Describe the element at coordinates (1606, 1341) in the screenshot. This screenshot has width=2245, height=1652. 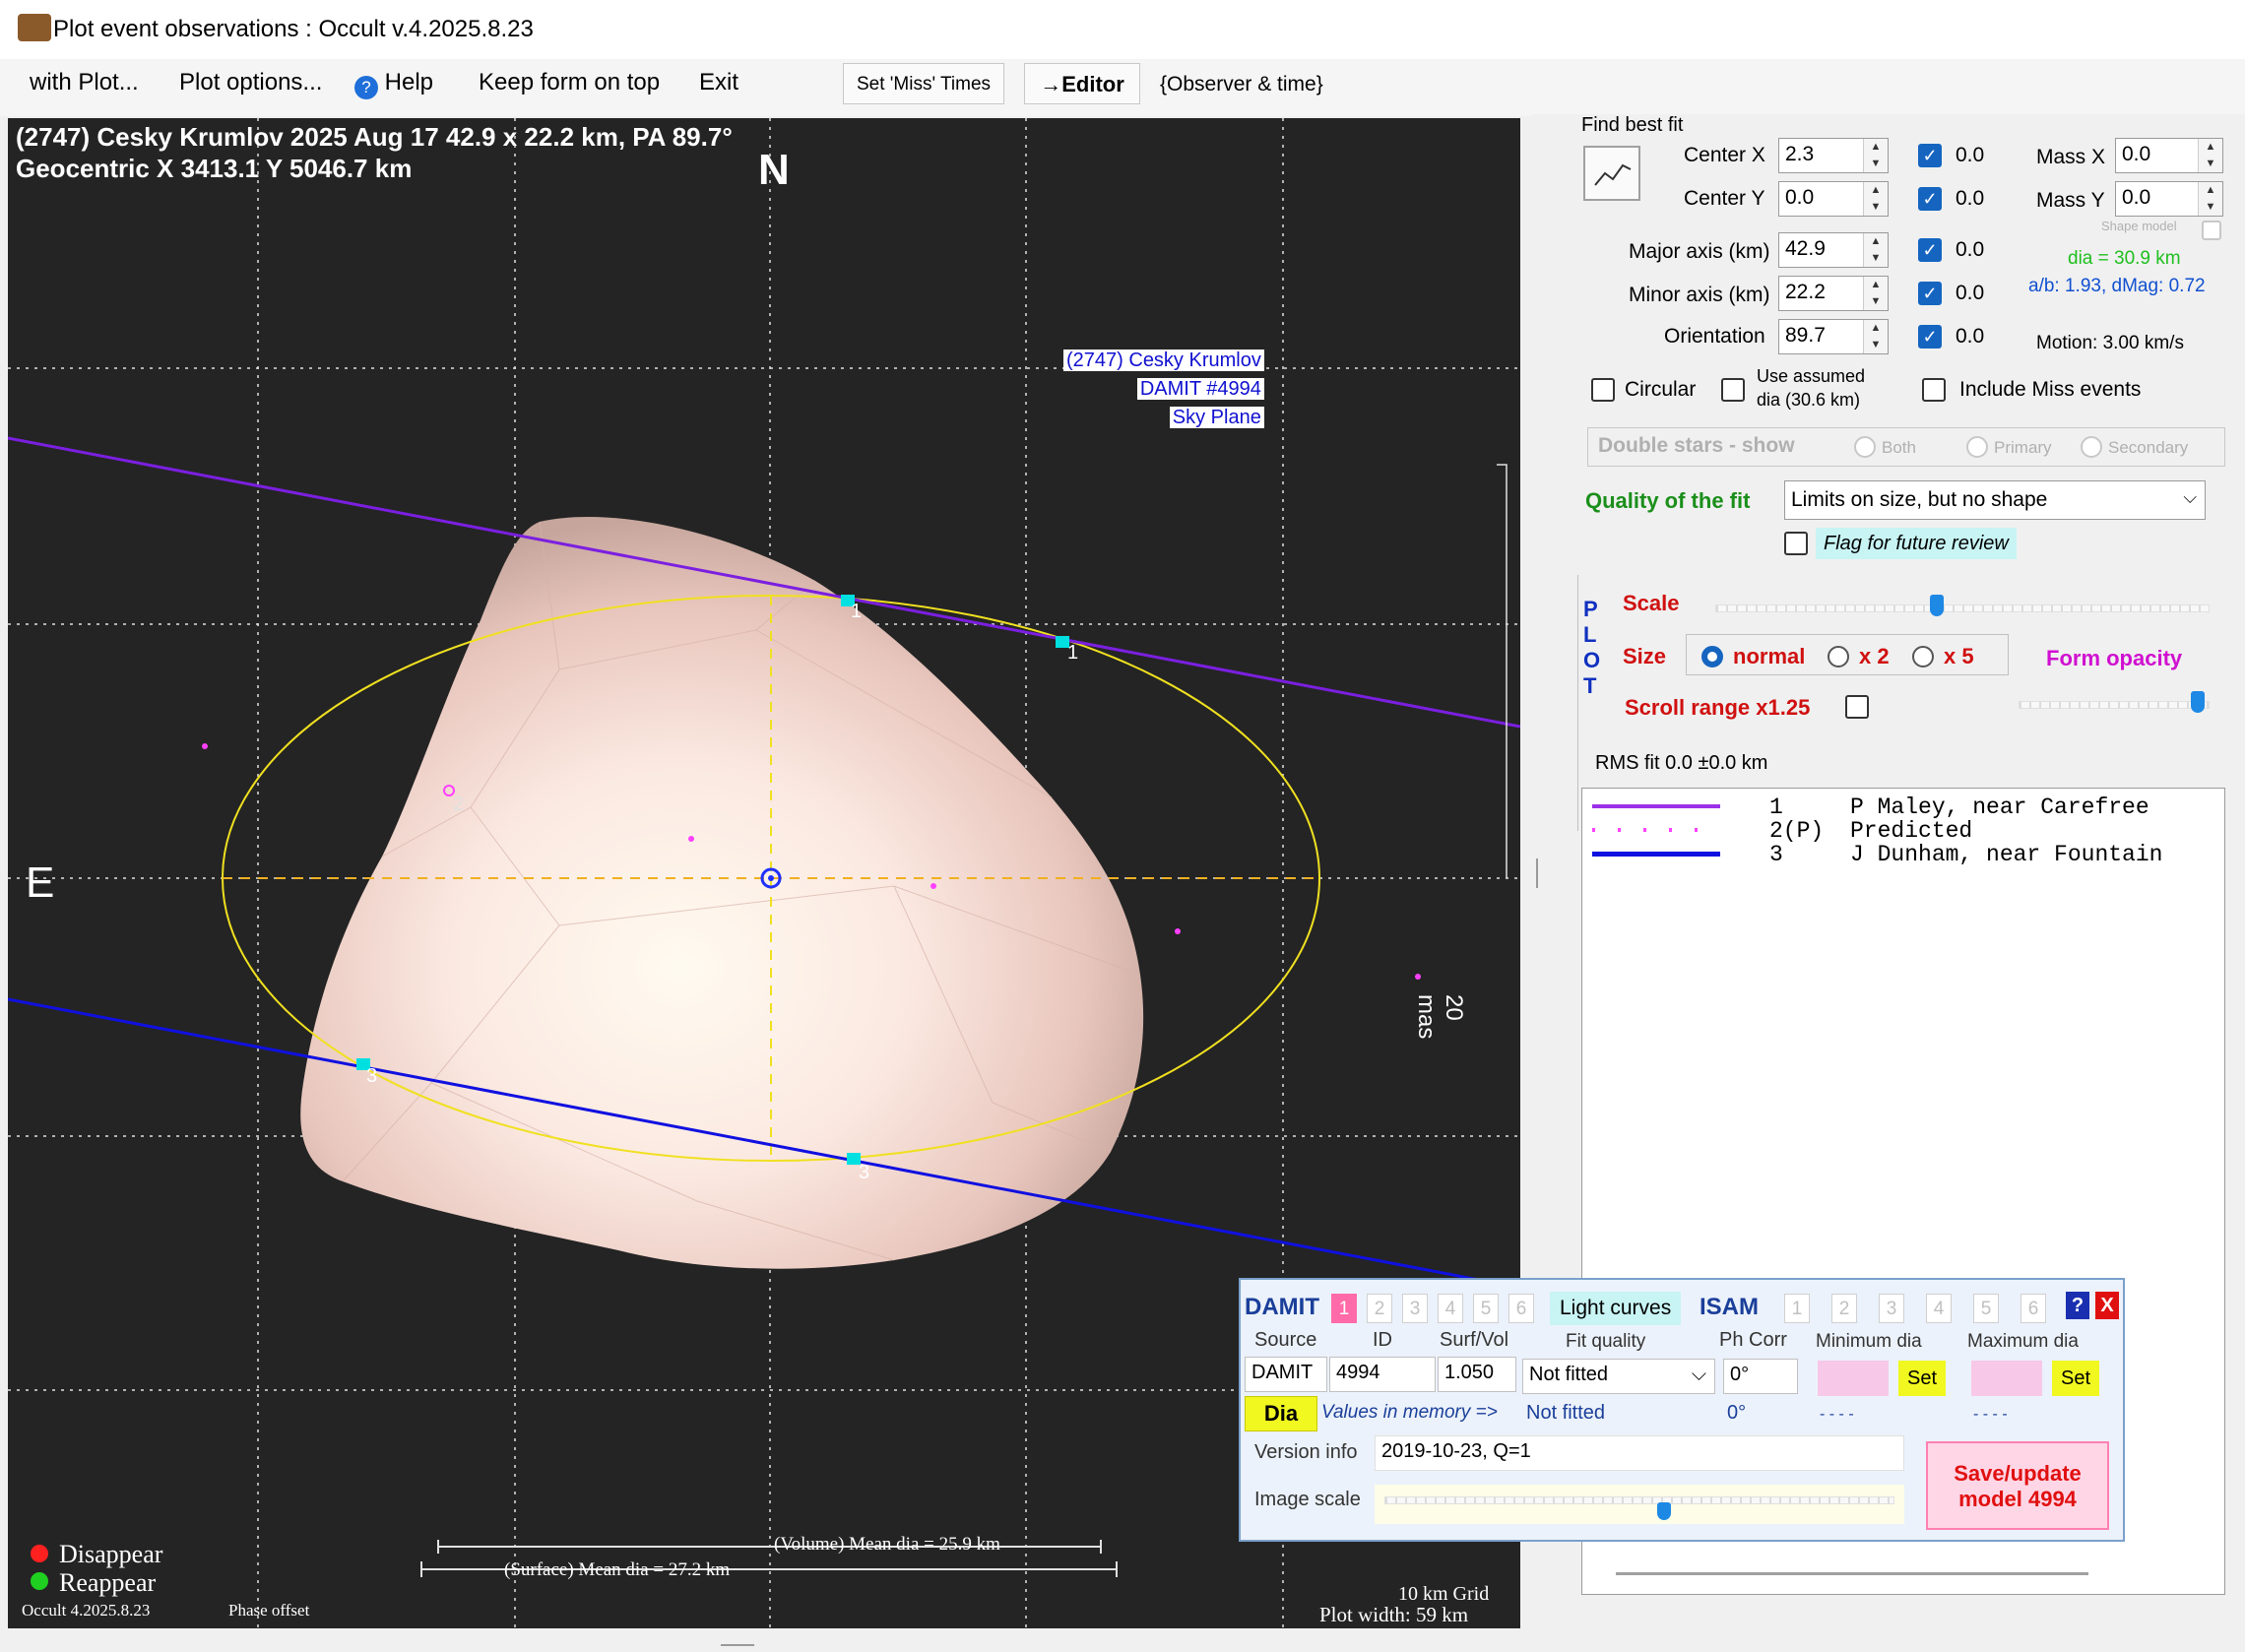
I see `fit-quality-header: Fit quality` at that location.